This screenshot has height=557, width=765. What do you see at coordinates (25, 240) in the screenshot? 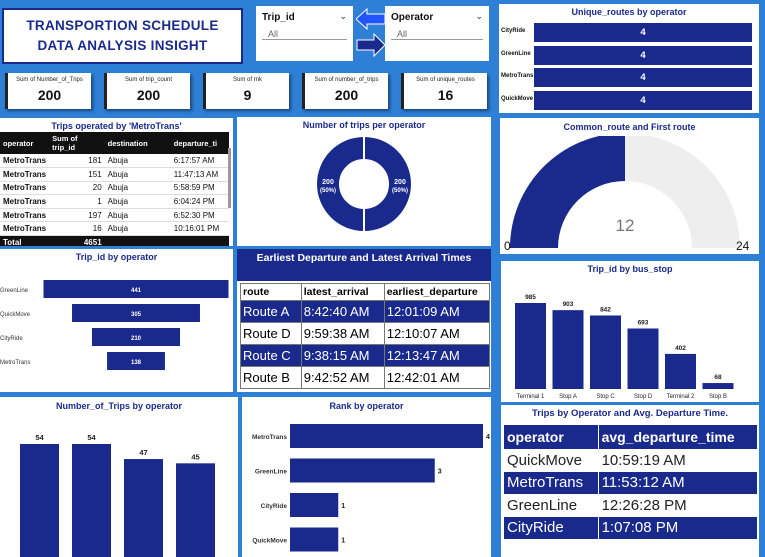
I see `total-label: Total` at bounding box center [25, 240].